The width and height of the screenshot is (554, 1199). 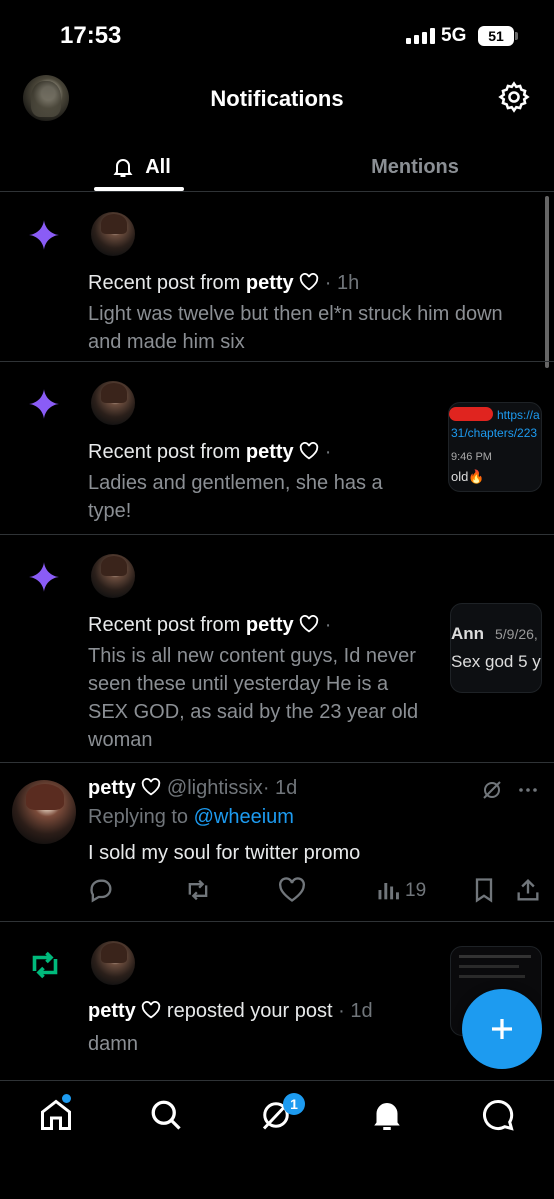 What do you see at coordinates (112, 1011) in the screenshot?
I see `repost-author: petty` at bounding box center [112, 1011].